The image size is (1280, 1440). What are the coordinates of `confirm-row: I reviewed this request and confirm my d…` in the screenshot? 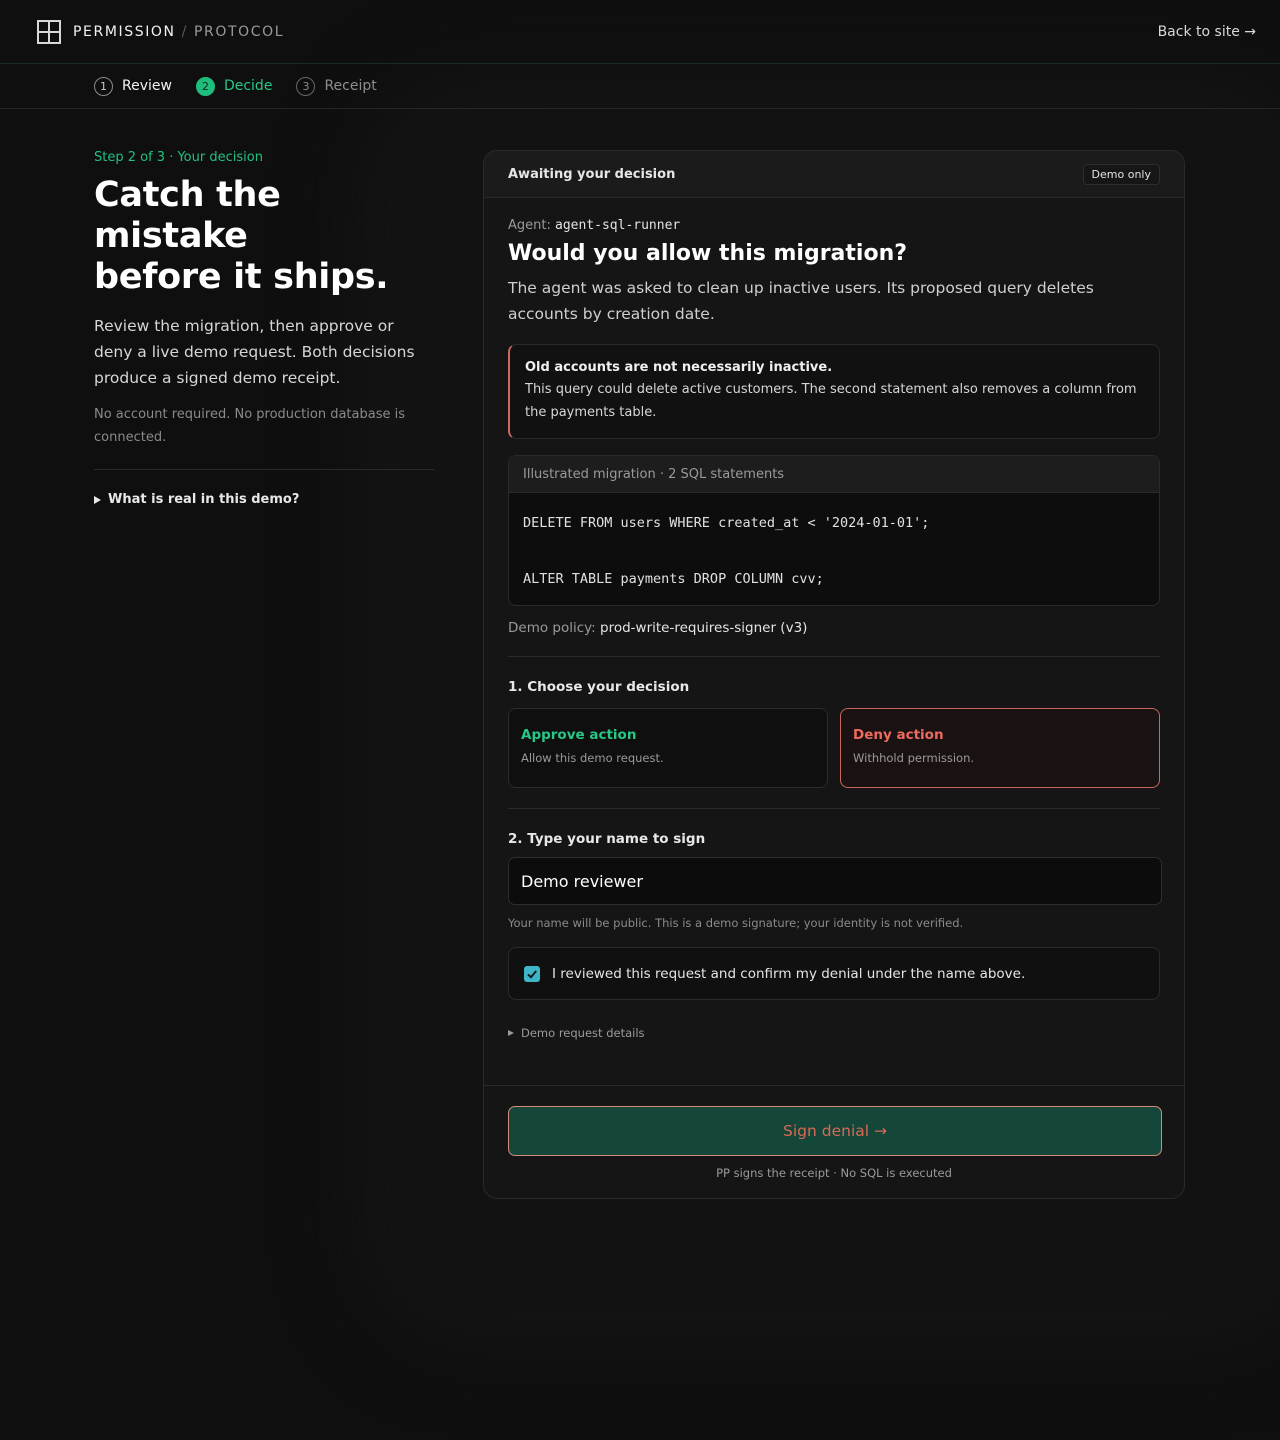 It's located at (834, 973).